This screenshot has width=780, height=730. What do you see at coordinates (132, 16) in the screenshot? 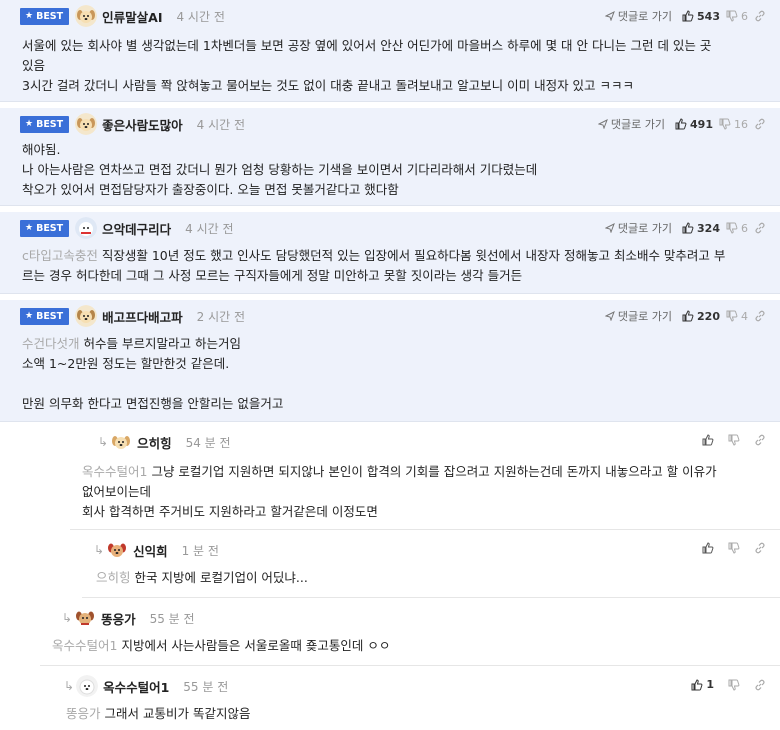
I see `author-nickname: 인류말살AI` at bounding box center [132, 16].